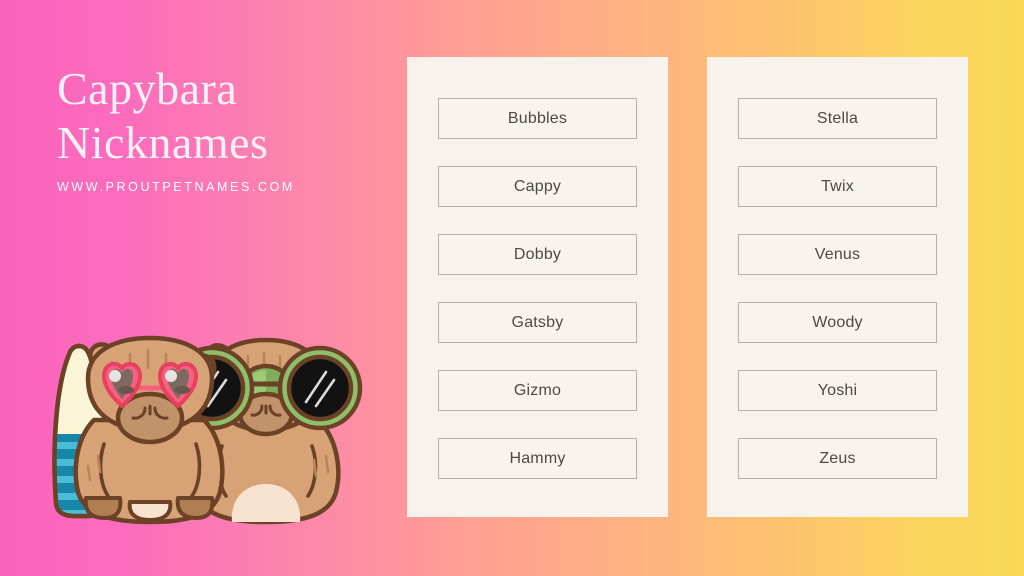 The width and height of the screenshot is (1024, 576). I want to click on nickname-item: Gizmo, so click(537, 390).